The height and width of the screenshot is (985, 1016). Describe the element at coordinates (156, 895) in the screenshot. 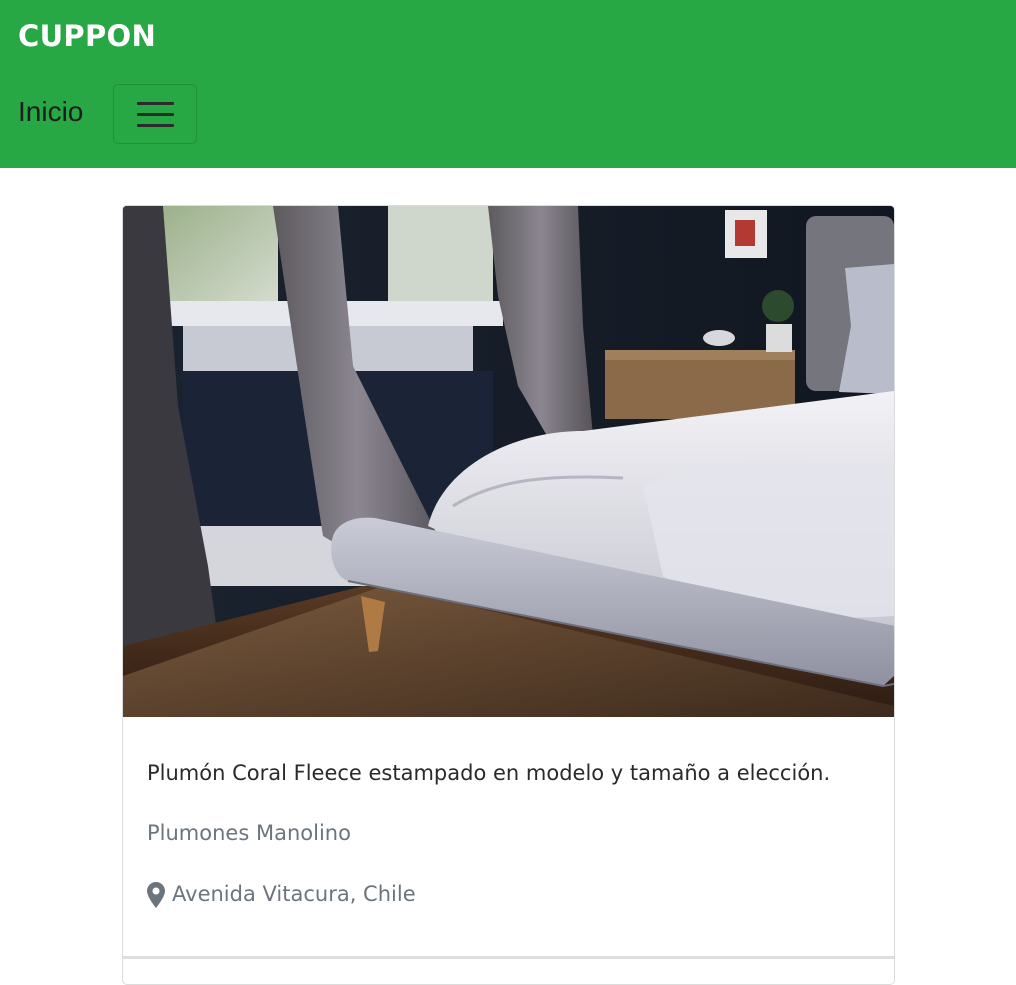

I see `map-marker-icon` at that location.